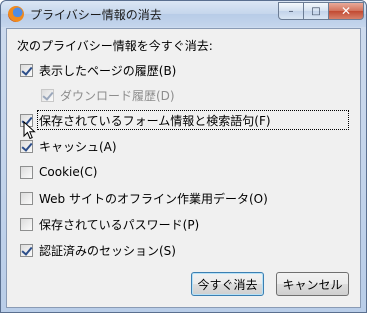 This screenshot has height=313, width=367. I want to click on option-form-search-history: 保存されているフォーム情報と検索語句(F), so click(145, 120).